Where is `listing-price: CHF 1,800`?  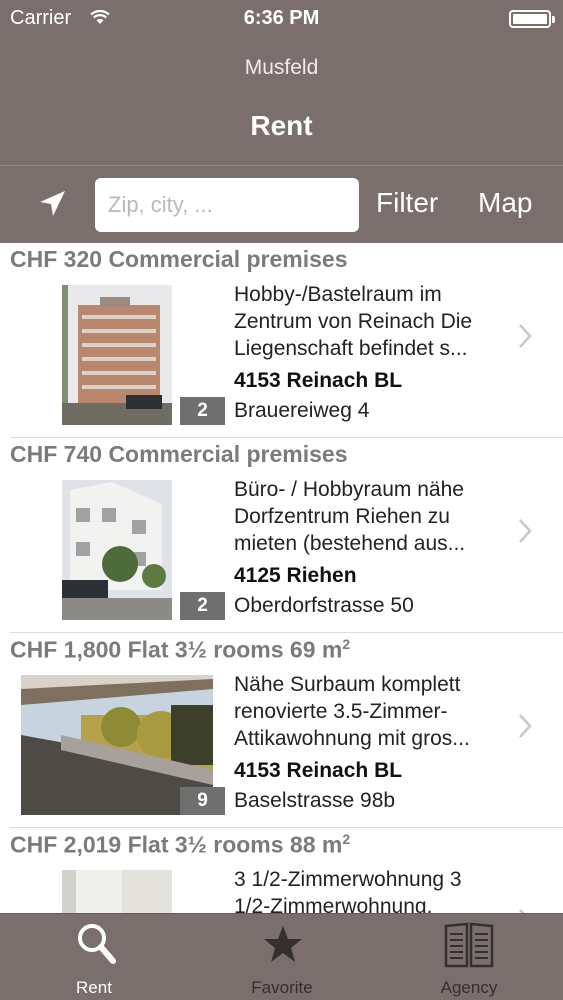 listing-price: CHF 1,800 is located at coordinates (66, 649).